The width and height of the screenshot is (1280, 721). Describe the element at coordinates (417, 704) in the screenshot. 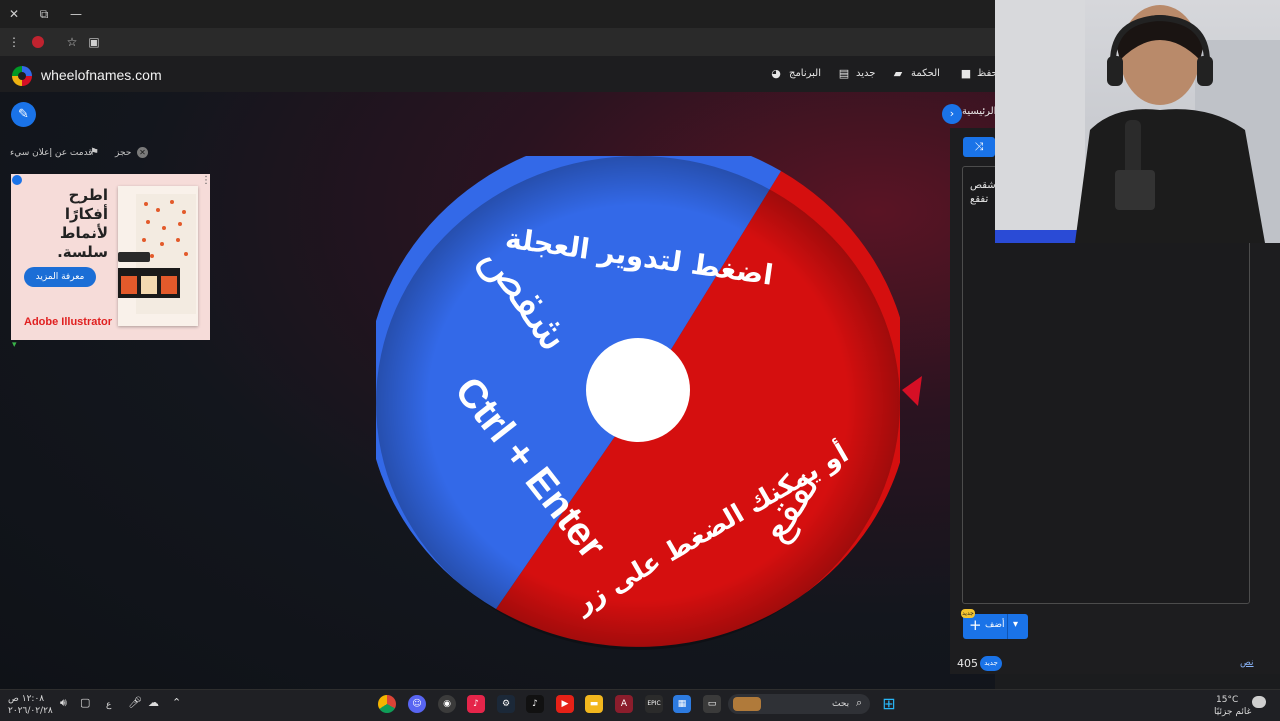

I see `discord-icon: ☺` at that location.